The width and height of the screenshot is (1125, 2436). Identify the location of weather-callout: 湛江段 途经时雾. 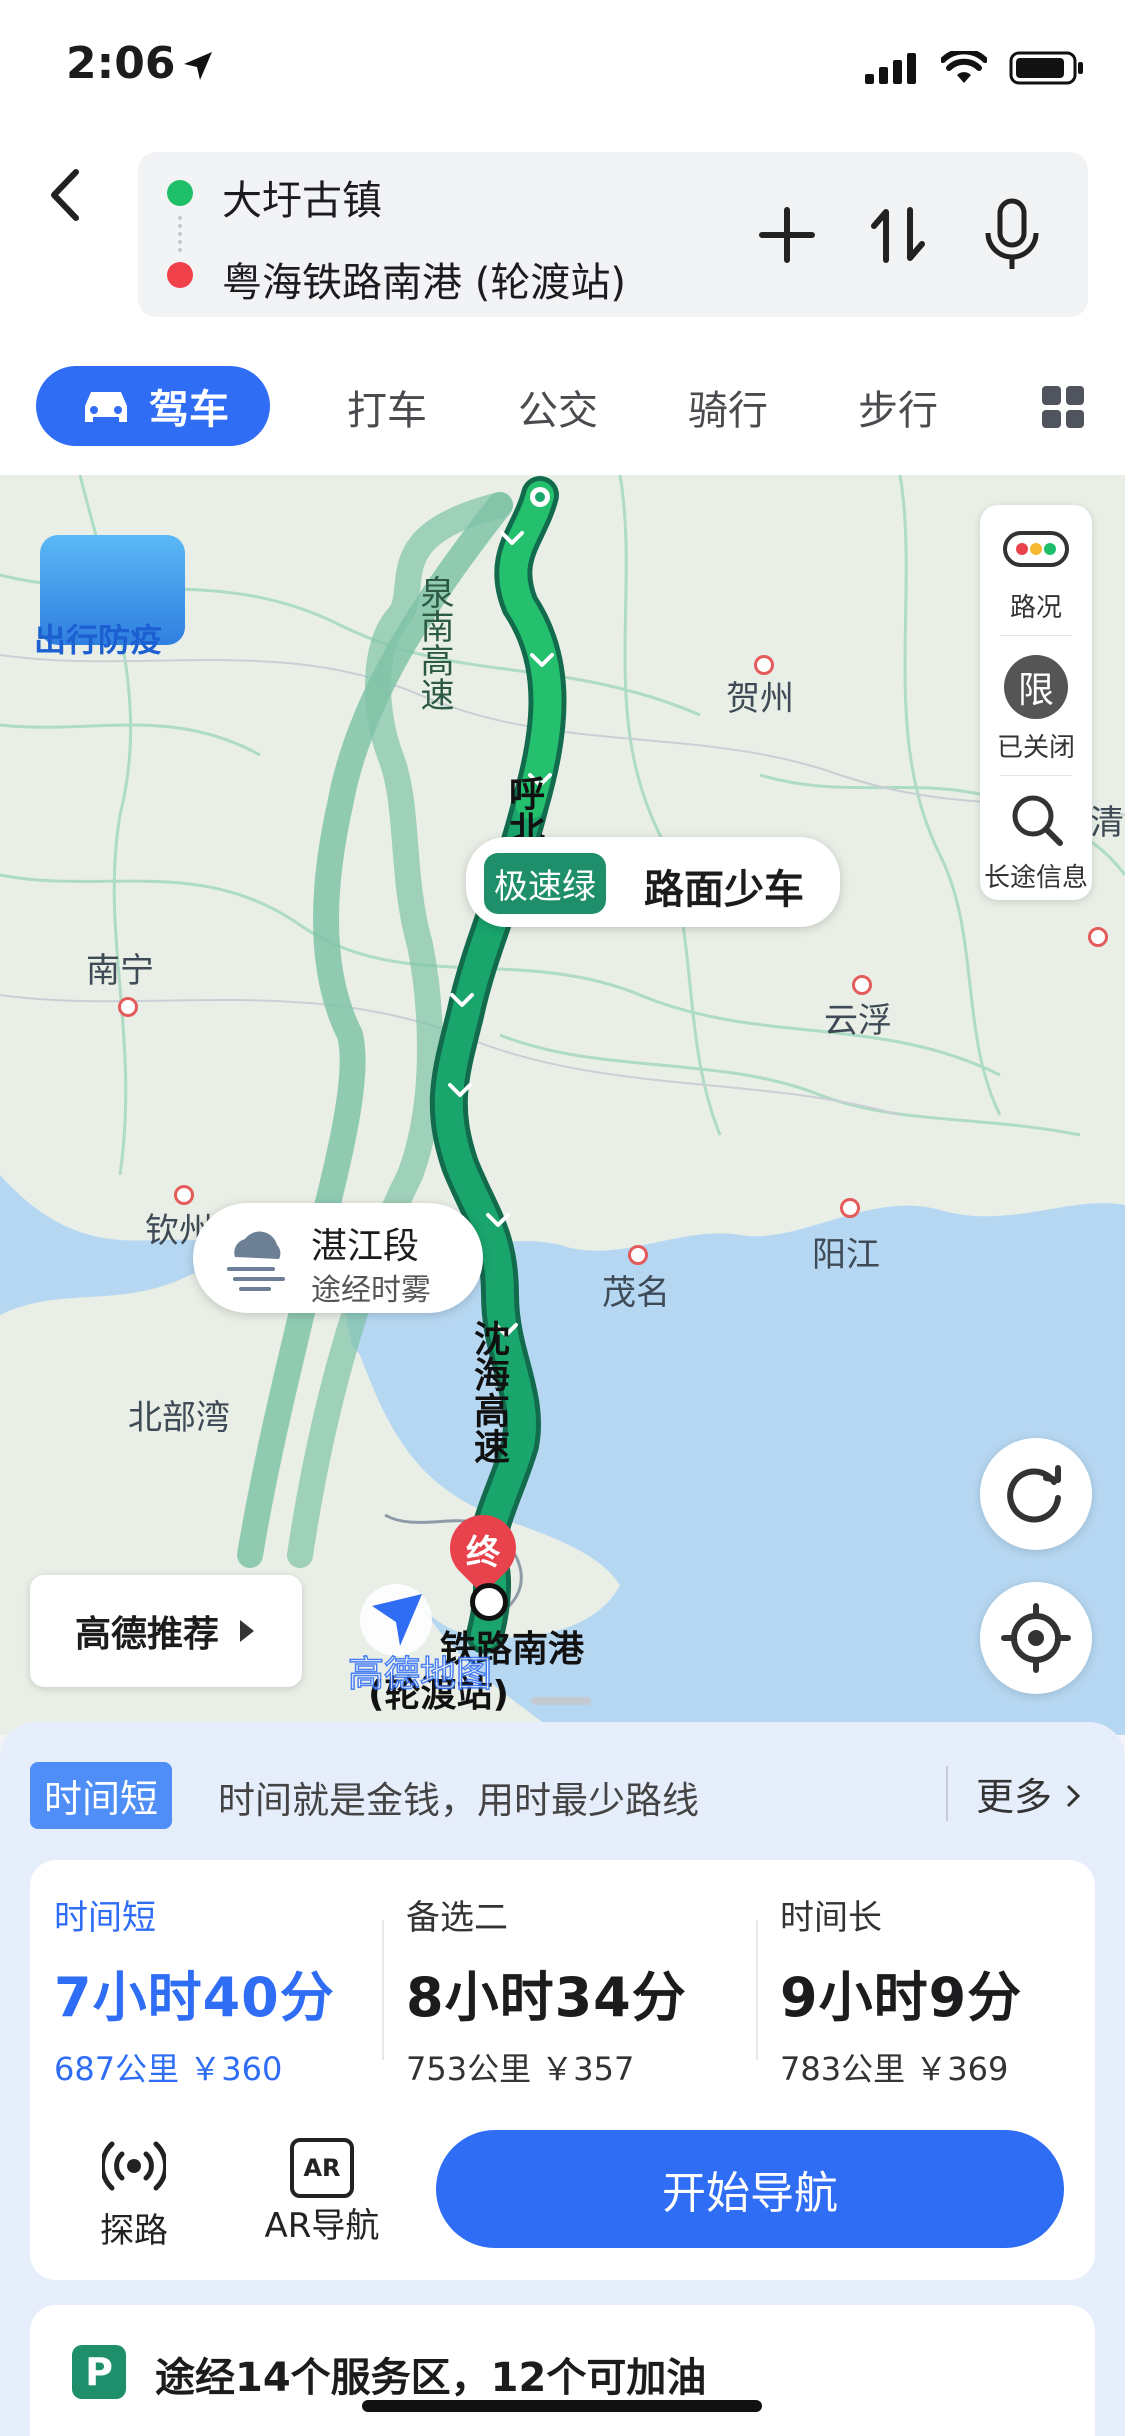
(338, 1258).